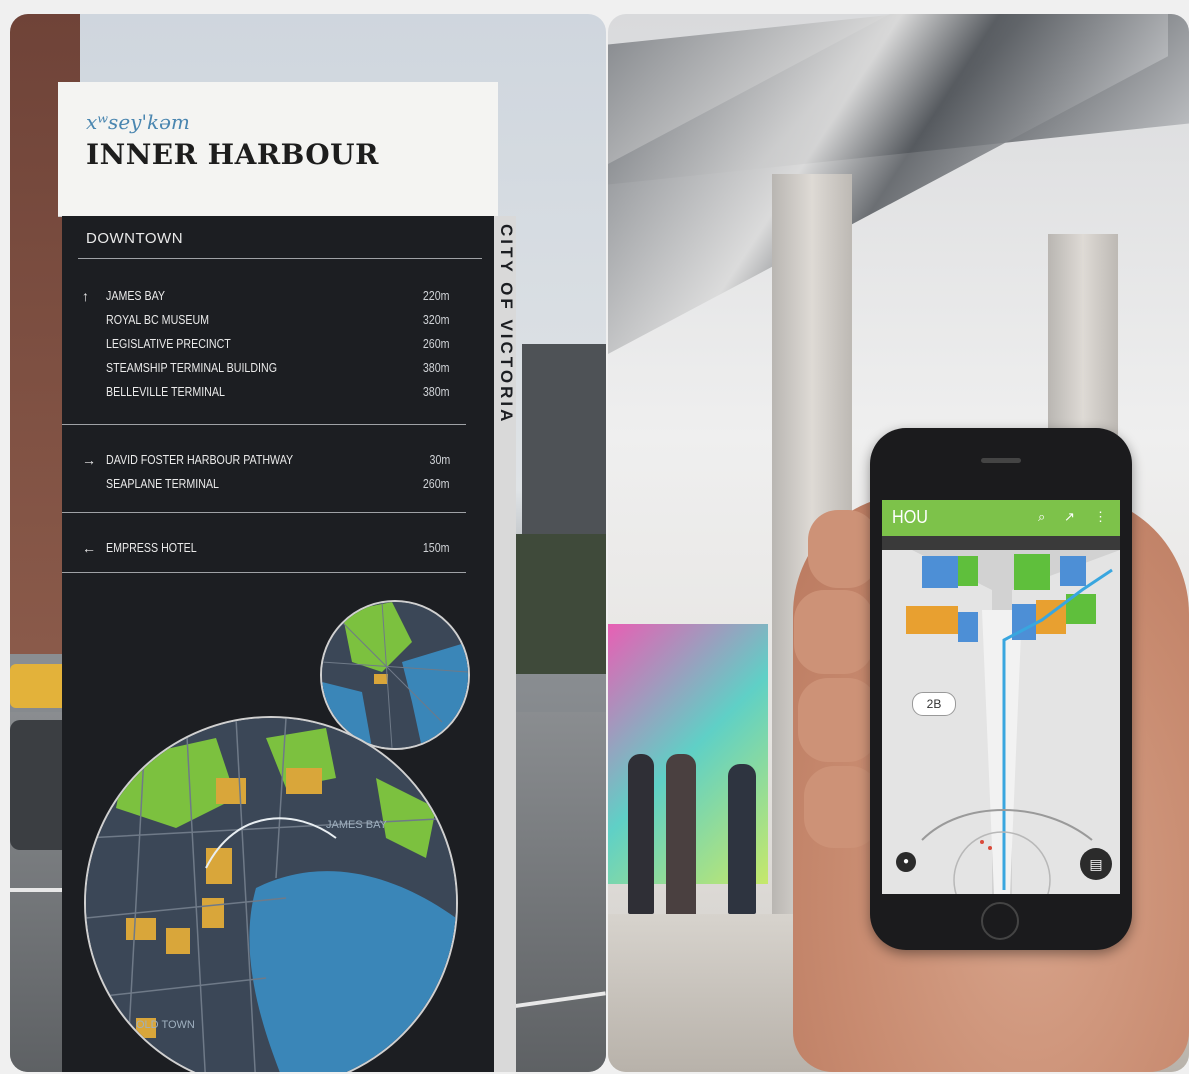 This screenshot has width=1189, height=1074. I want to click on inset-map, so click(395, 675).